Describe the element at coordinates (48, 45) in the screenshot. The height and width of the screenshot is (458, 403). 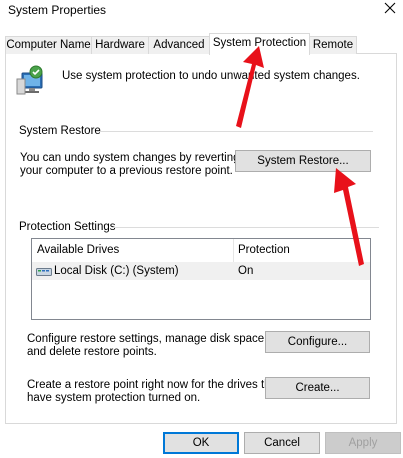
I see `tab-computer-name: Computer Name` at that location.